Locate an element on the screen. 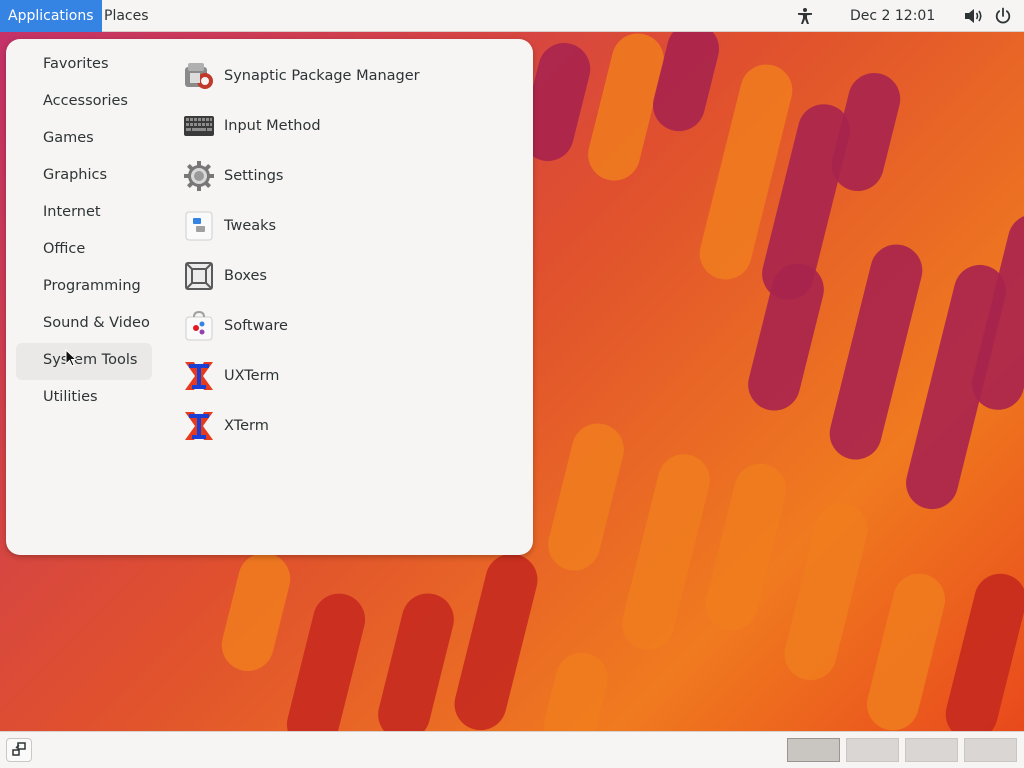 Image resolution: width=1024 pixels, height=768 pixels. app-synaptic: Synaptic Package Manager is located at coordinates (347, 76).